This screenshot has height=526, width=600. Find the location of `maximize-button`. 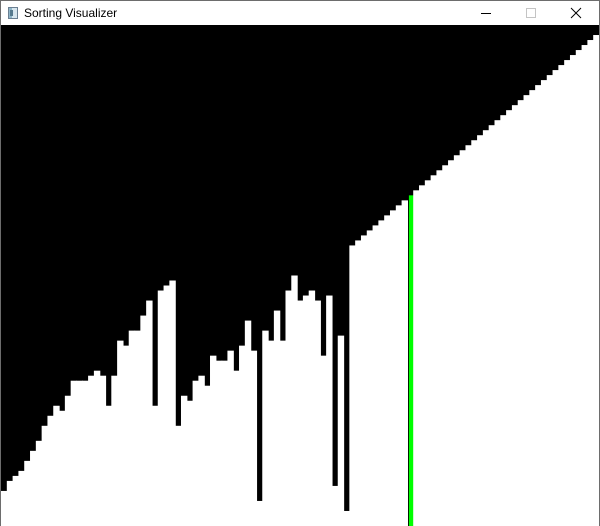

maximize-button is located at coordinates (531, 13).